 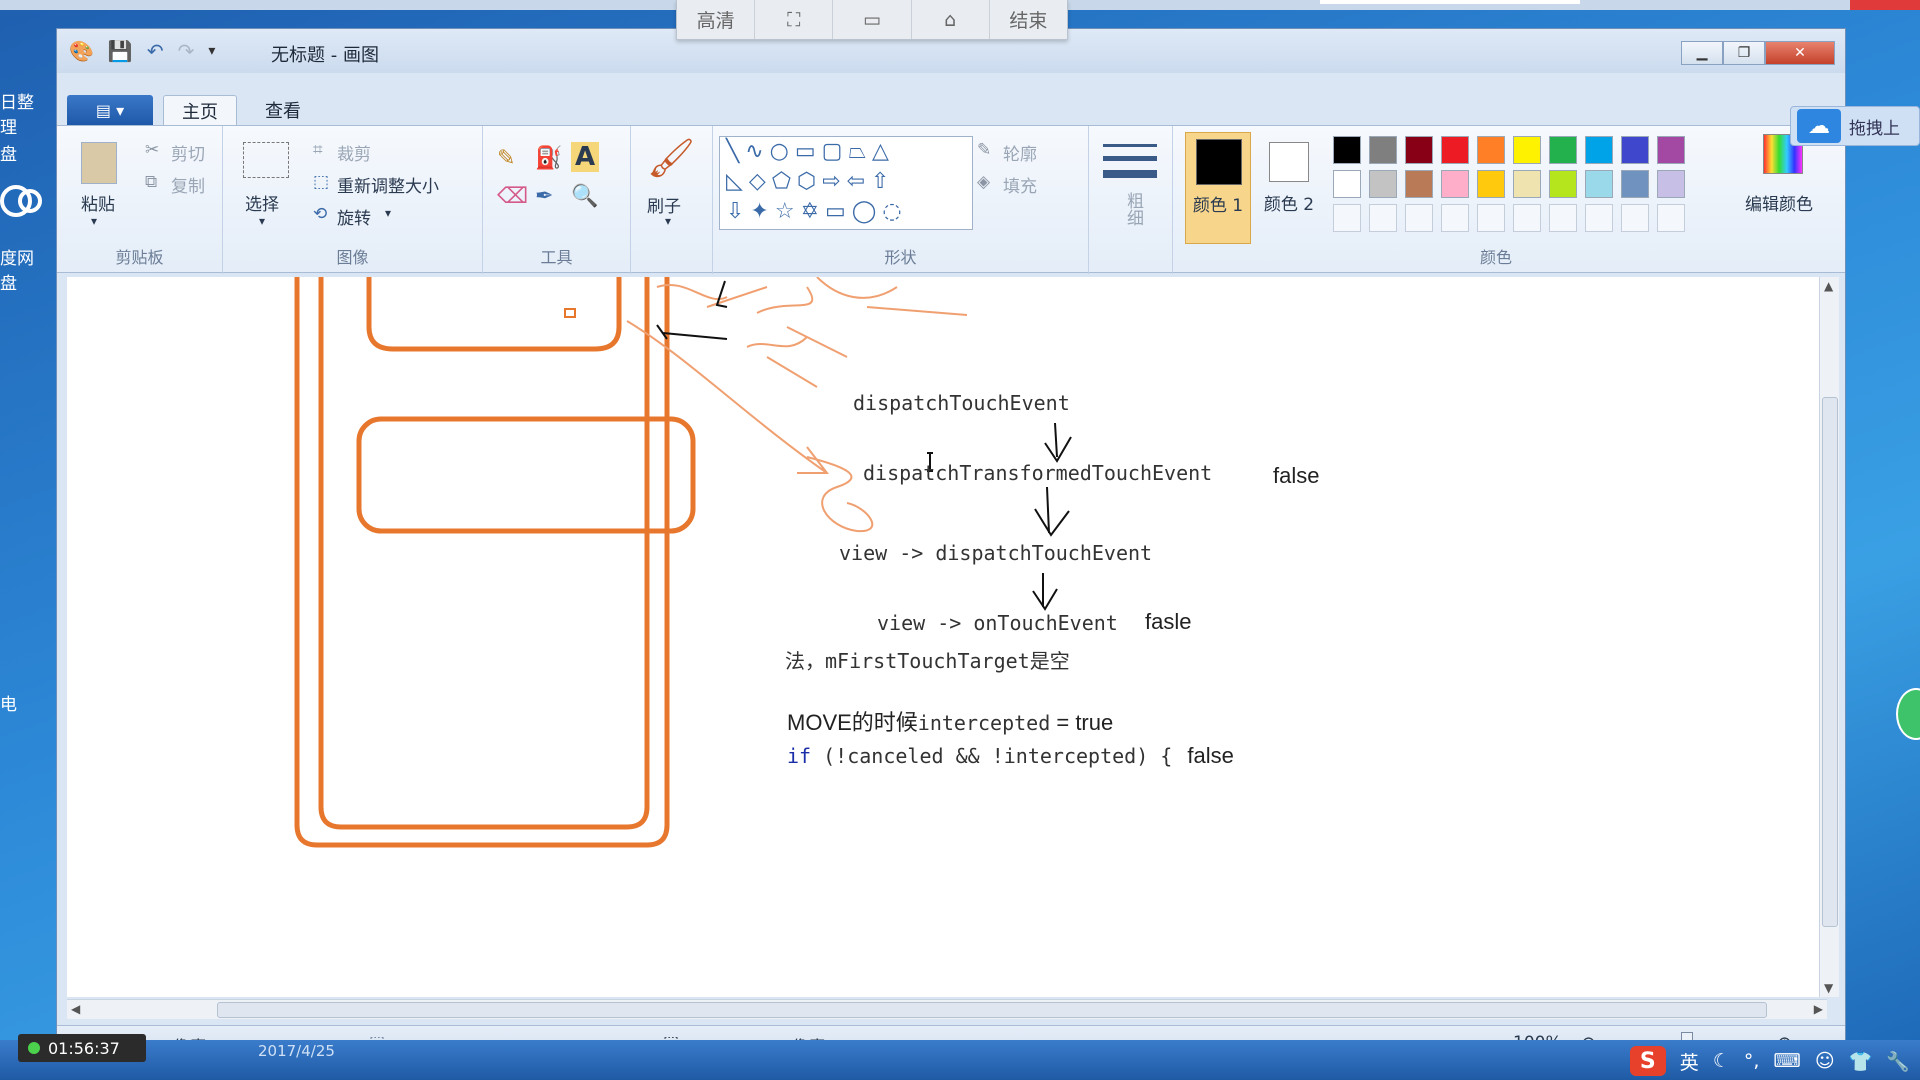 I want to click on copy-button: 复制, so click(x=188, y=184).